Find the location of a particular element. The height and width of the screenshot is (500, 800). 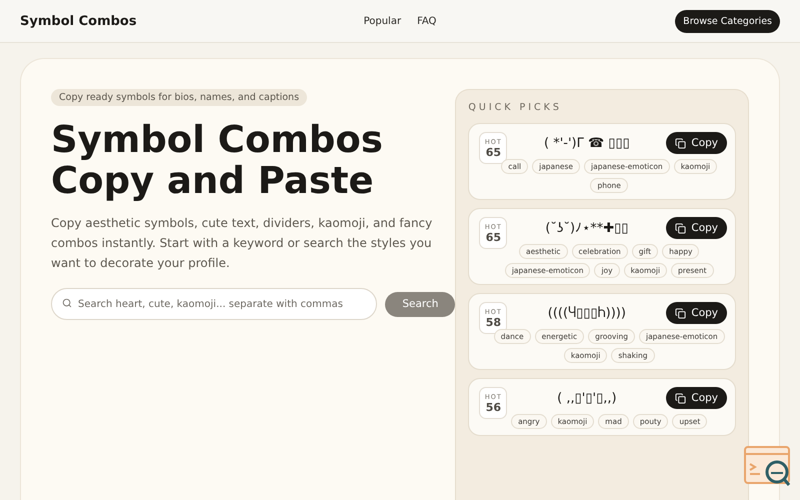

nav-link: Popular is located at coordinates (383, 21).